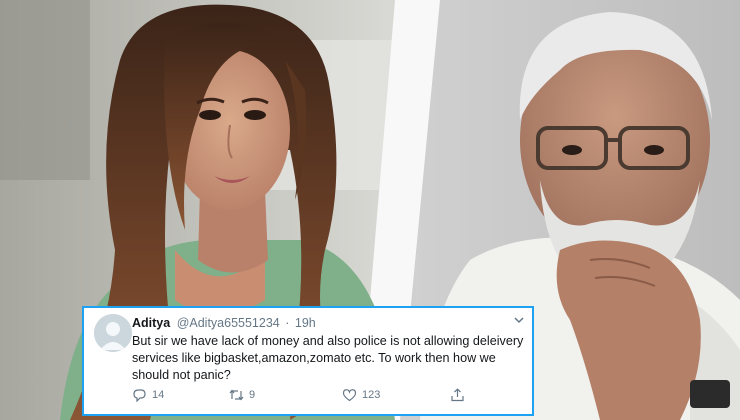 The height and width of the screenshot is (420, 740). I want to click on share-button, so click(457, 395).